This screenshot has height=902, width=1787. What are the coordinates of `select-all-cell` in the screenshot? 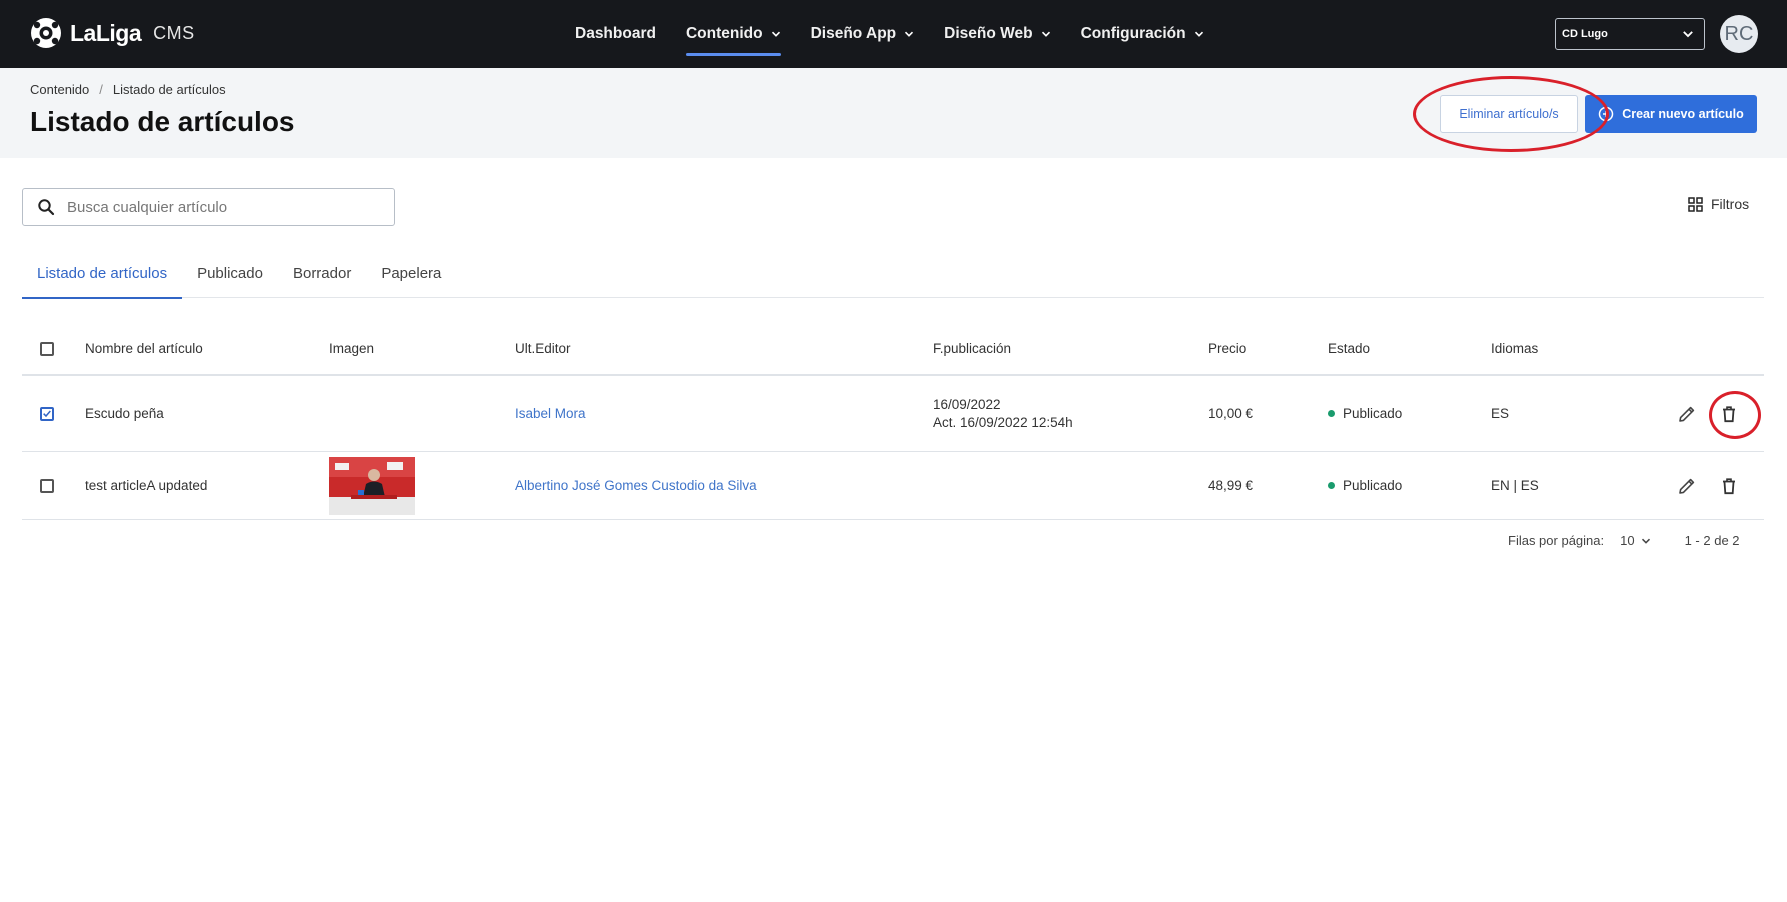 It's located at (47, 348).